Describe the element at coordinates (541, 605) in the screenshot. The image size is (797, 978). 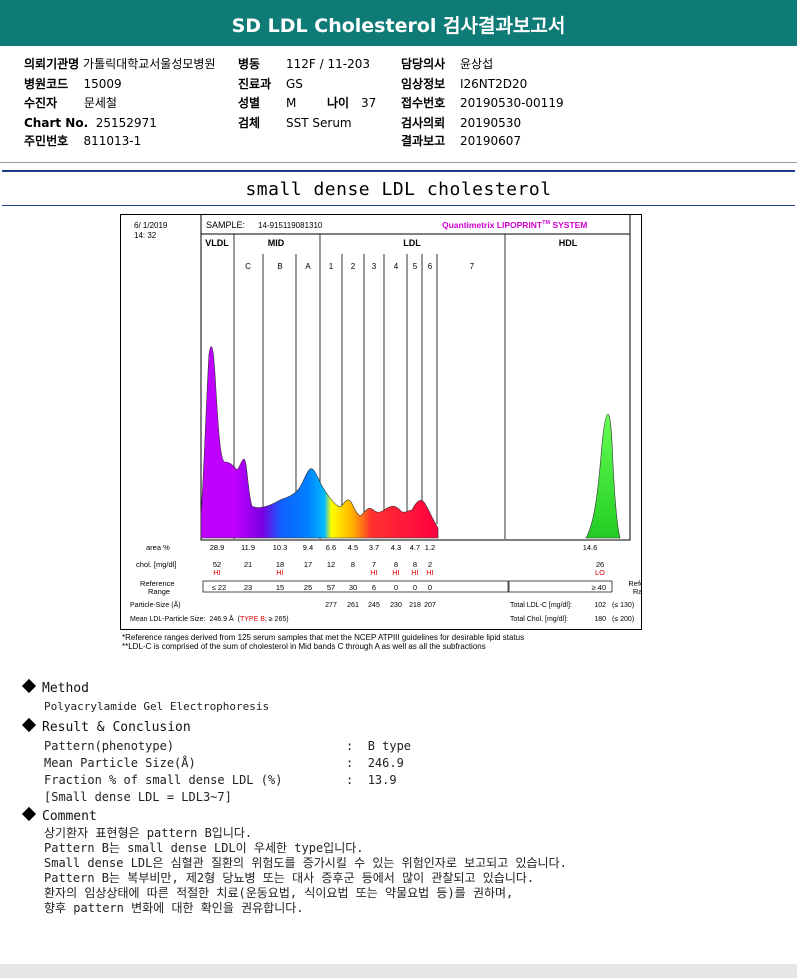
I see `total-ldl-label: Total LDL-C [mg/dl]:` at that location.